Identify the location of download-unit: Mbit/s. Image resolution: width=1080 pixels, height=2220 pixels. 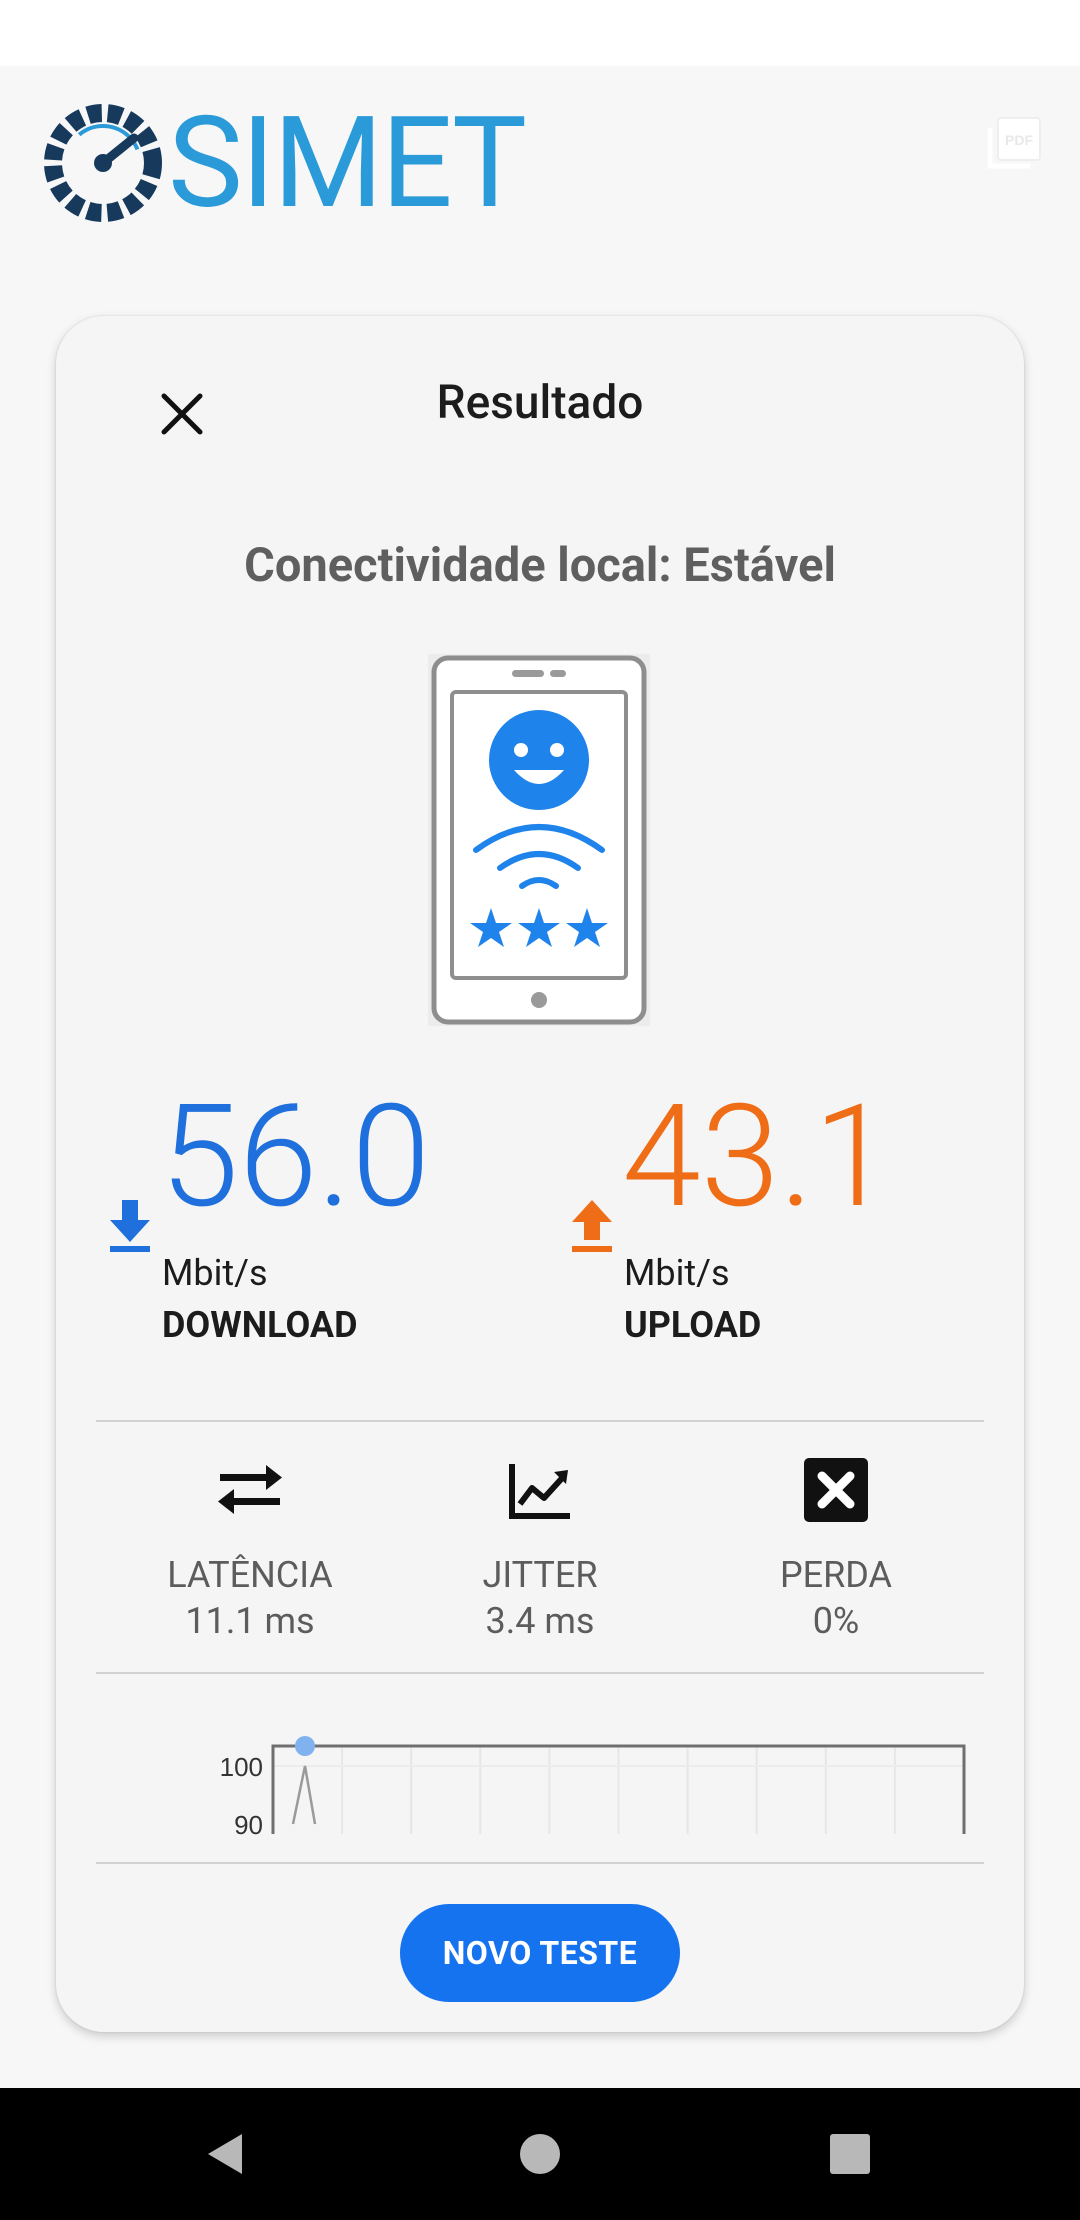
(215, 1273).